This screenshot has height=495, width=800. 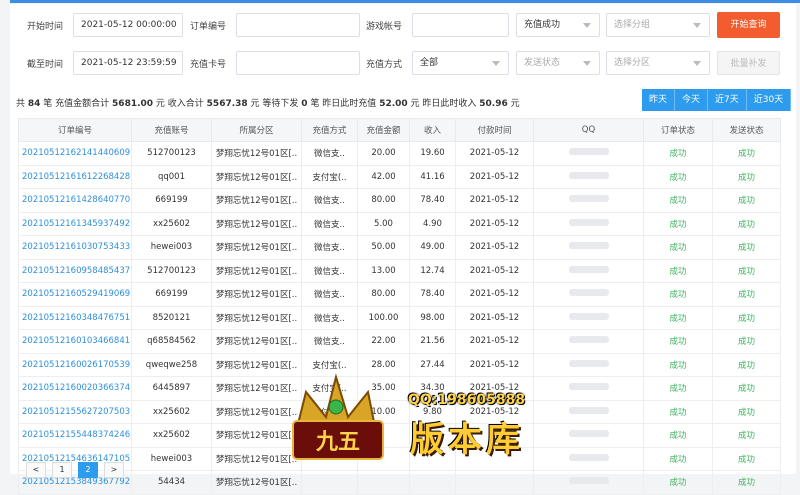 I want to click on order-id-link: 20210512160348476751 36, so click(x=75, y=317).